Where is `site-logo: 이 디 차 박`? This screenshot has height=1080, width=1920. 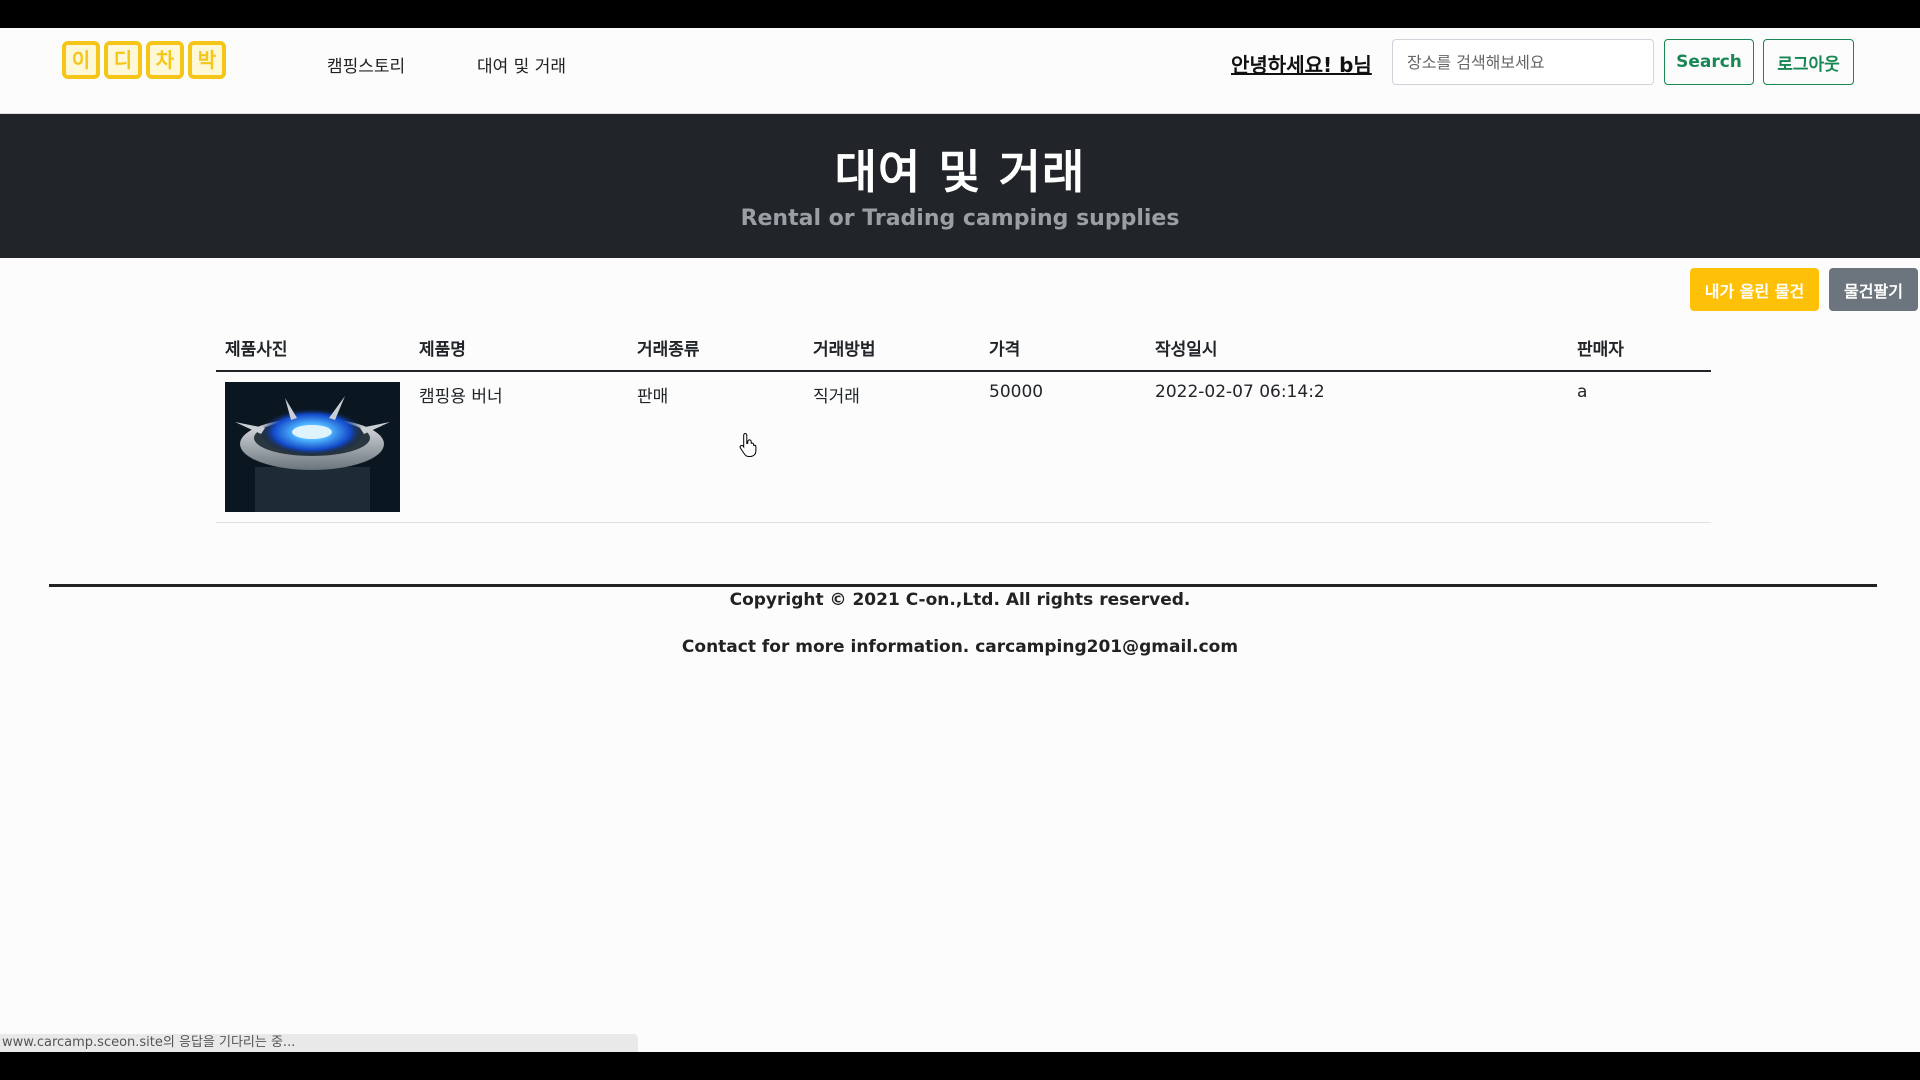
site-logo: 이 디 차 박 is located at coordinates (144, 60).